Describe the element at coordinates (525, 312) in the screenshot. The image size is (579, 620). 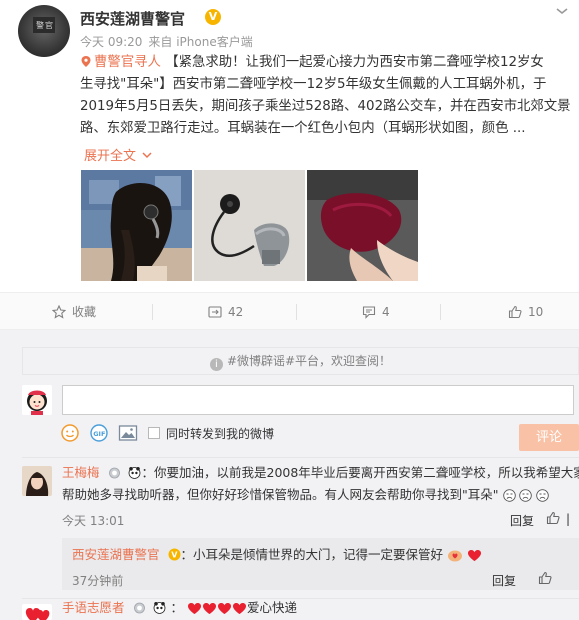
I see `like-button: 10` at that location.